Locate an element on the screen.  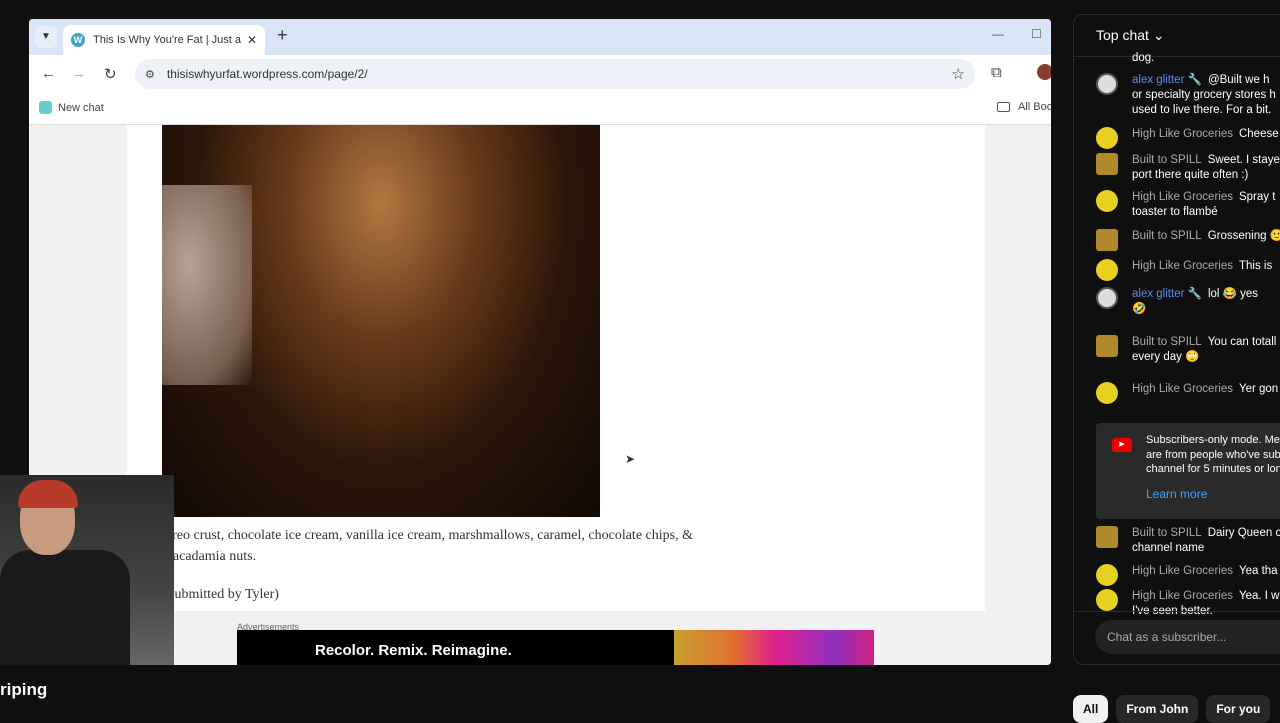
tab-active: W This Is Why You're Fat | Just and ✕ is located at coordinates (164, 40).